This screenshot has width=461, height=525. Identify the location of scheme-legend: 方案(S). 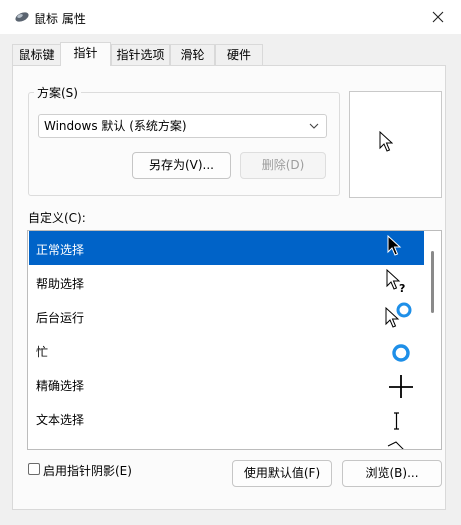
(57, 92).